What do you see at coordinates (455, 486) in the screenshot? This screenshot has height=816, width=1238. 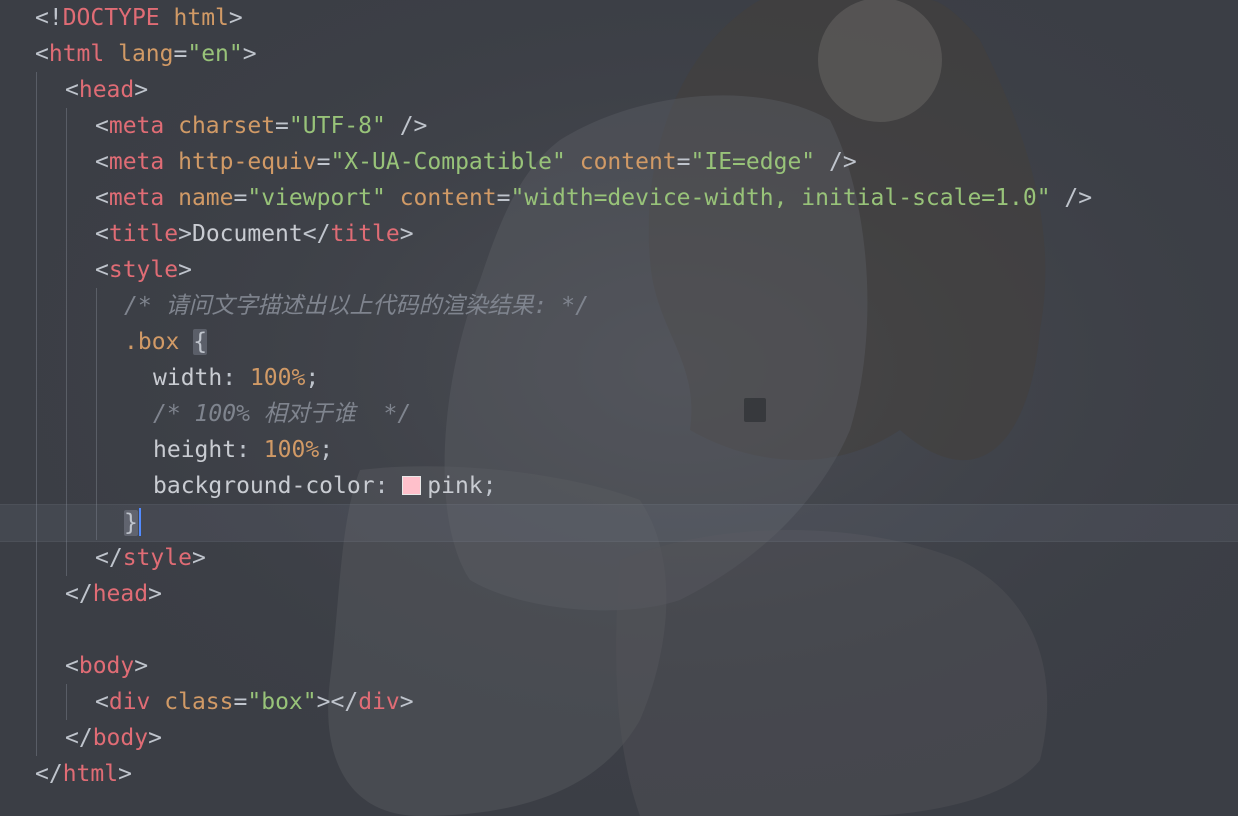 I see `token-value: pink` at bounding box center [455, 486].